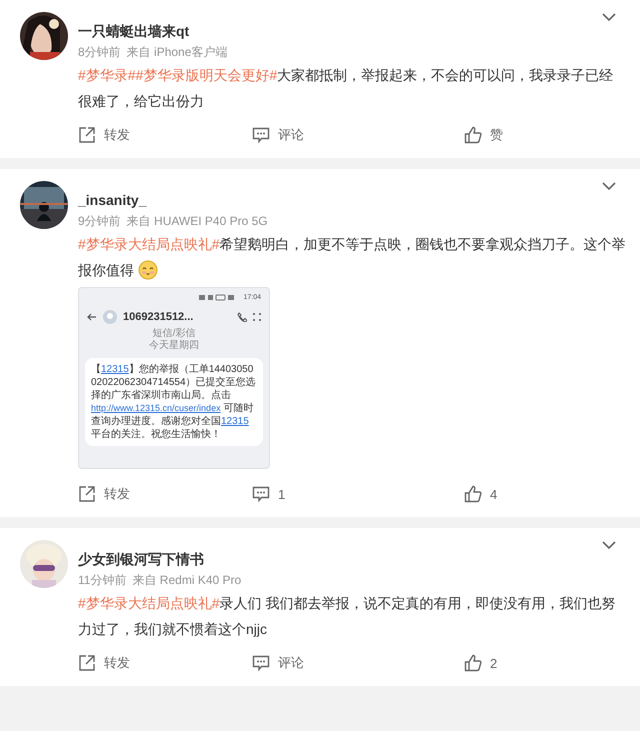 This screenshot has width=640, height=731. What do you see at coordinates (242, 317) in the screenshot?
I see `phone-icon` at bounding box center [242, 317].